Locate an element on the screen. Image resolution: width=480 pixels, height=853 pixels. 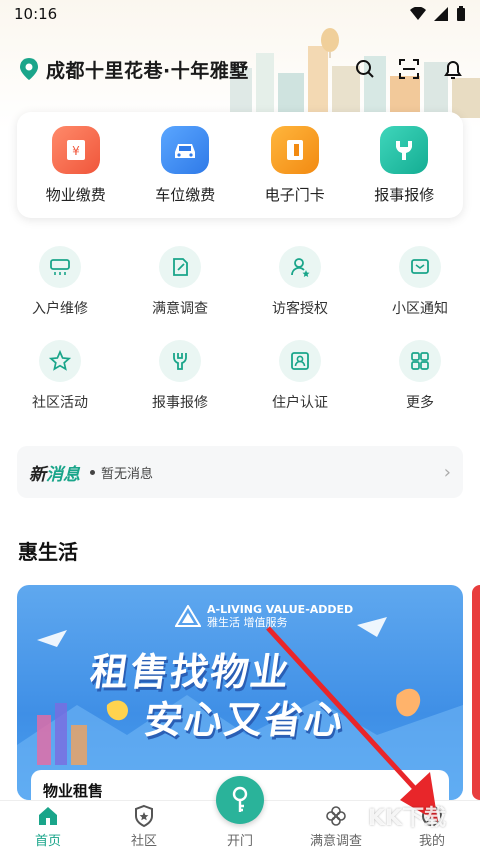
service-resident-auth: 住户认证 is located at coordinates (300, 377).